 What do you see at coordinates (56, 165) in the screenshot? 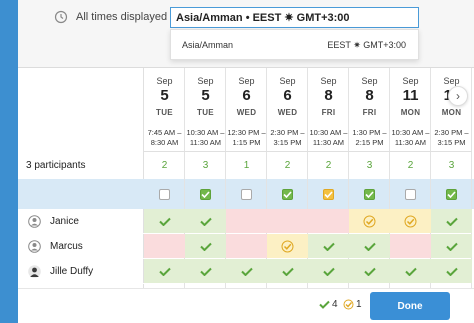
I see `participants-count-label: 3 participants` at bounding box center [56, 165].